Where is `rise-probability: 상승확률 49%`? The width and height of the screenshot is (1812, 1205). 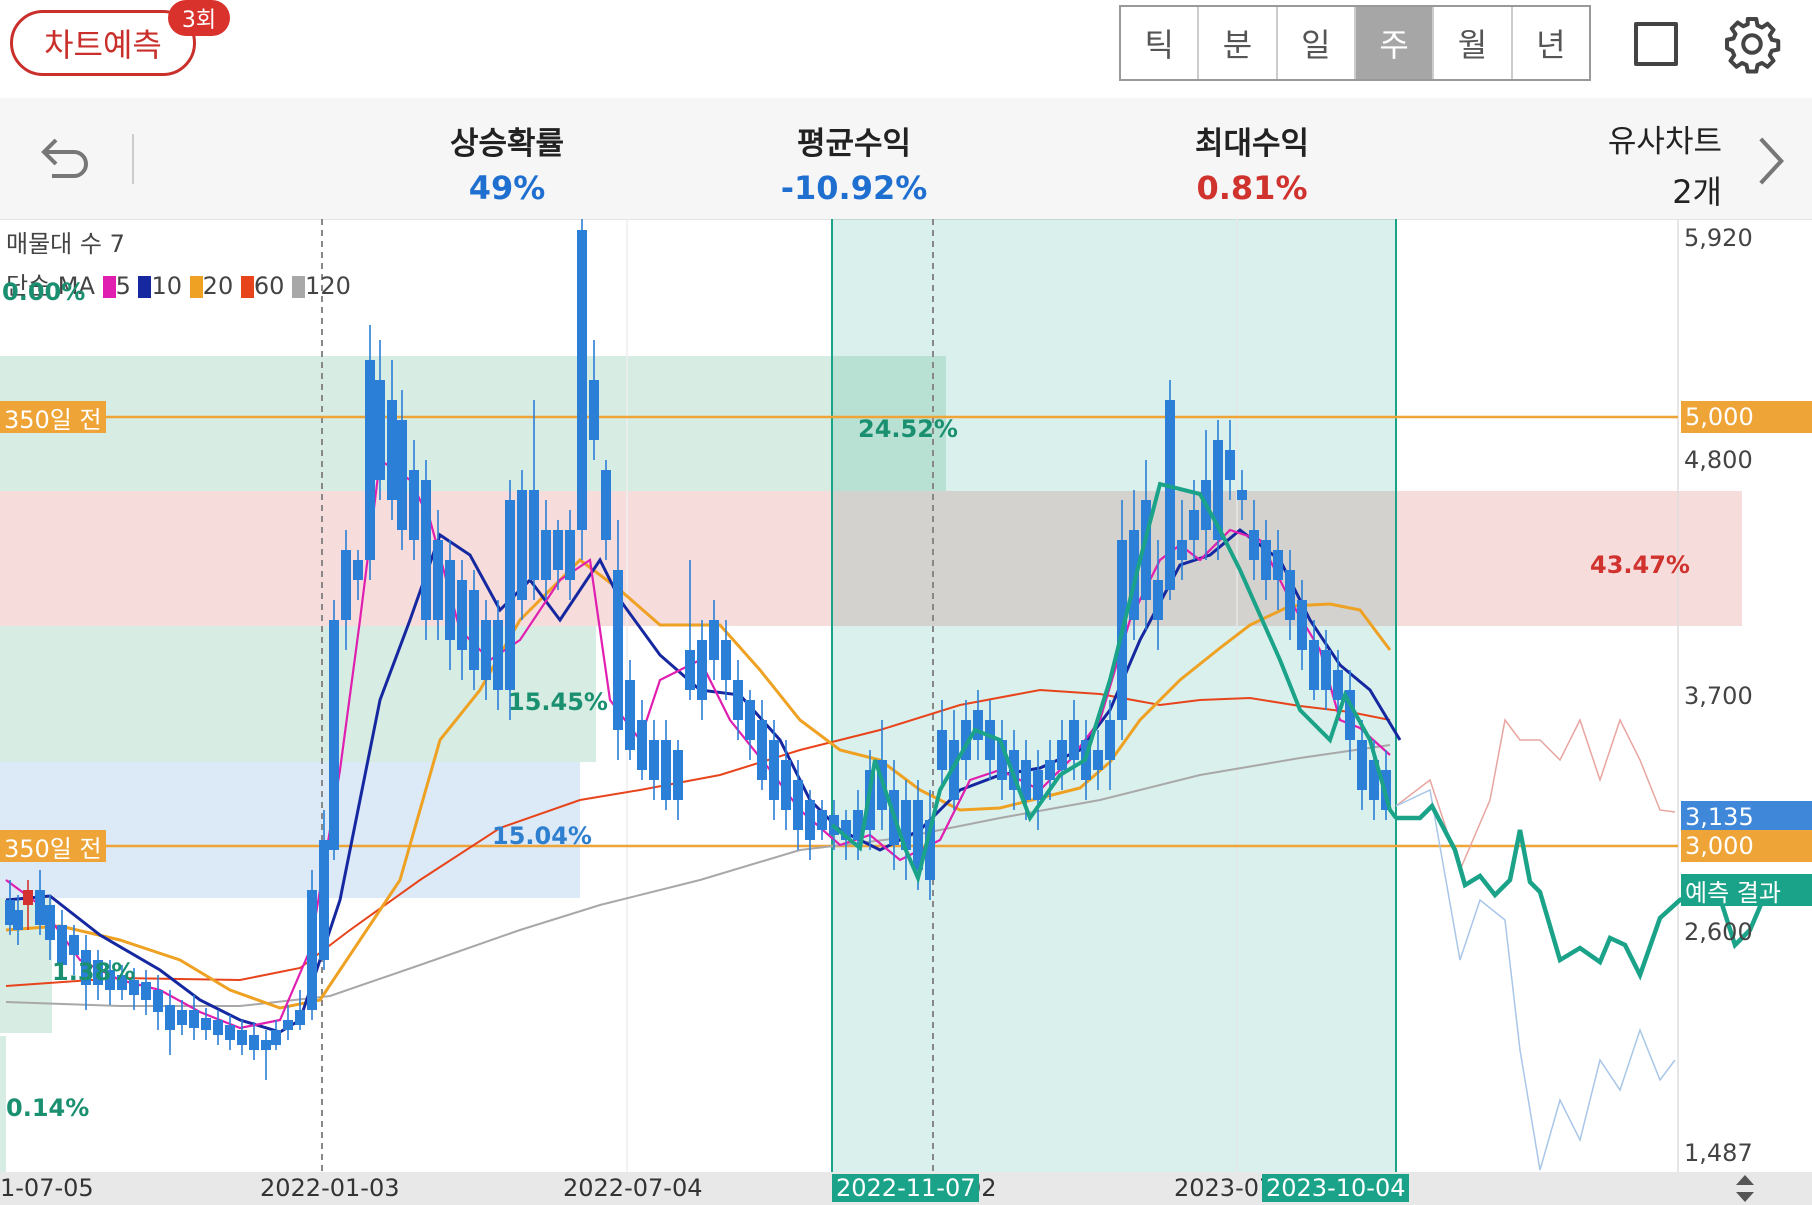
rise-probability: 상승확률 49% is located at coordinates (507, 162).